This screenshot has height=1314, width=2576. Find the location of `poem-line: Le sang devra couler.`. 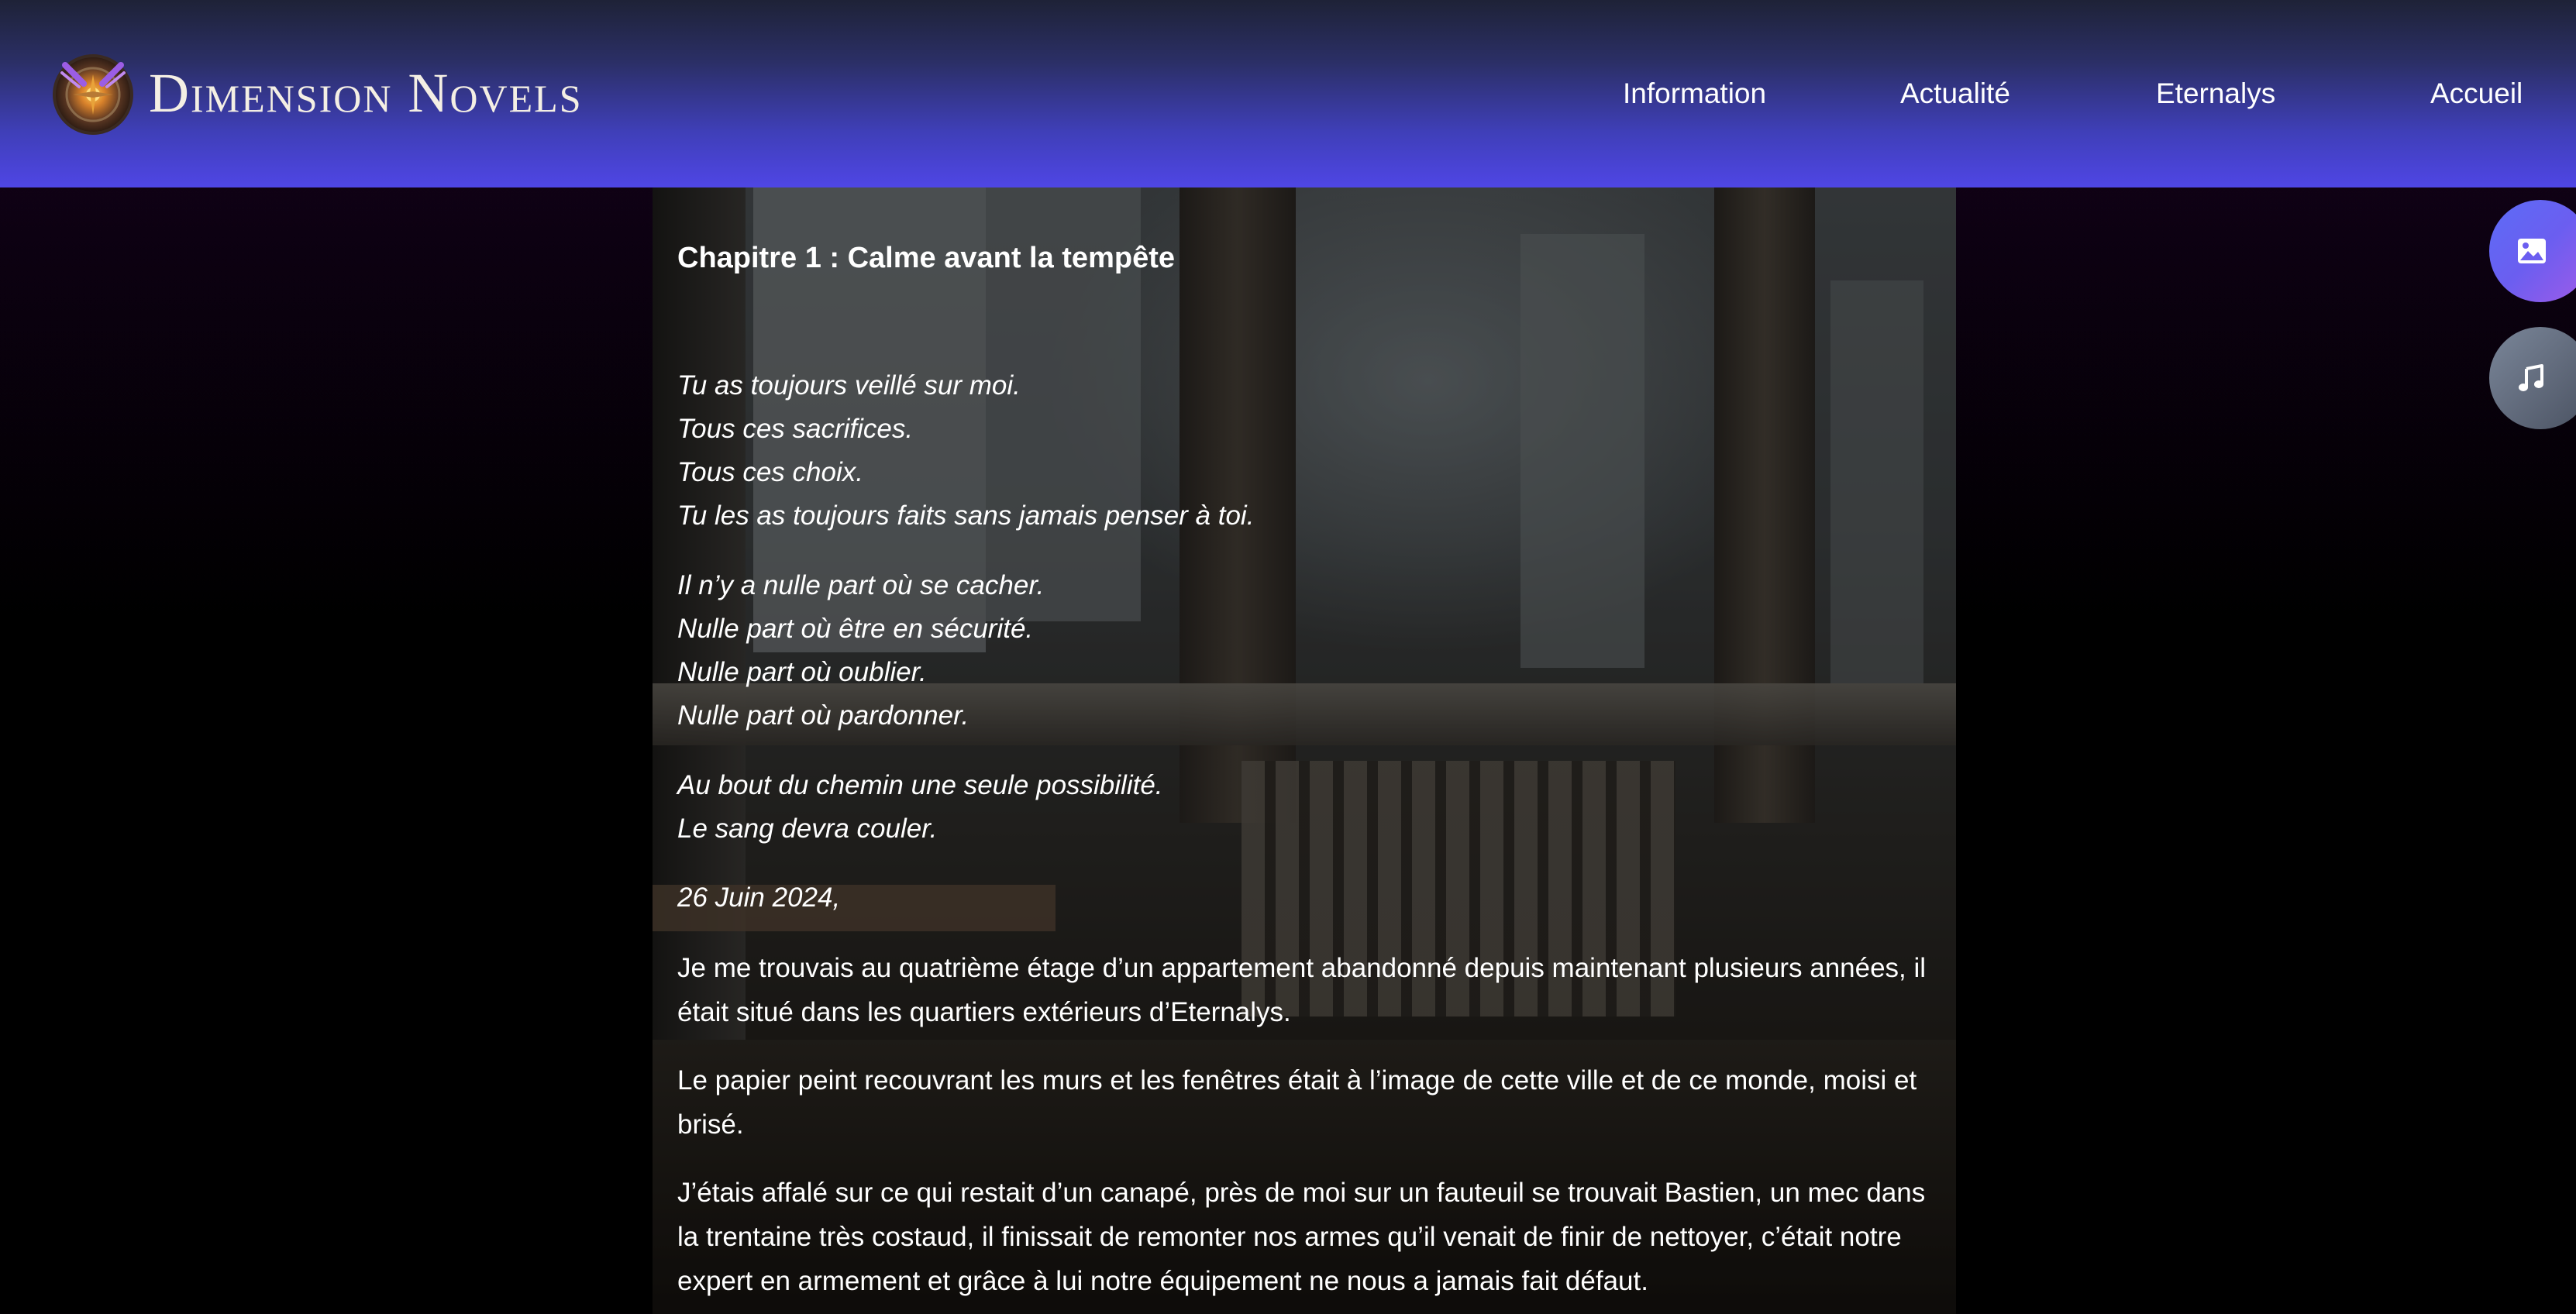

poem-line: Le sang devra couler. is located at coordinates (807, 829).